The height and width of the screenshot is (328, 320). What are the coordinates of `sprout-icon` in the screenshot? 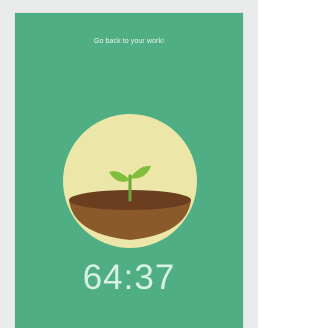 It's located at (130, 202).